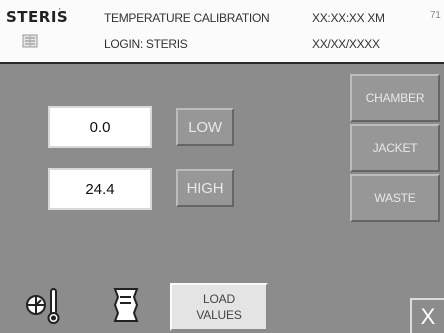 The image size is (444, 333). I want to click on document-scroll-icon, so click(126, 305).